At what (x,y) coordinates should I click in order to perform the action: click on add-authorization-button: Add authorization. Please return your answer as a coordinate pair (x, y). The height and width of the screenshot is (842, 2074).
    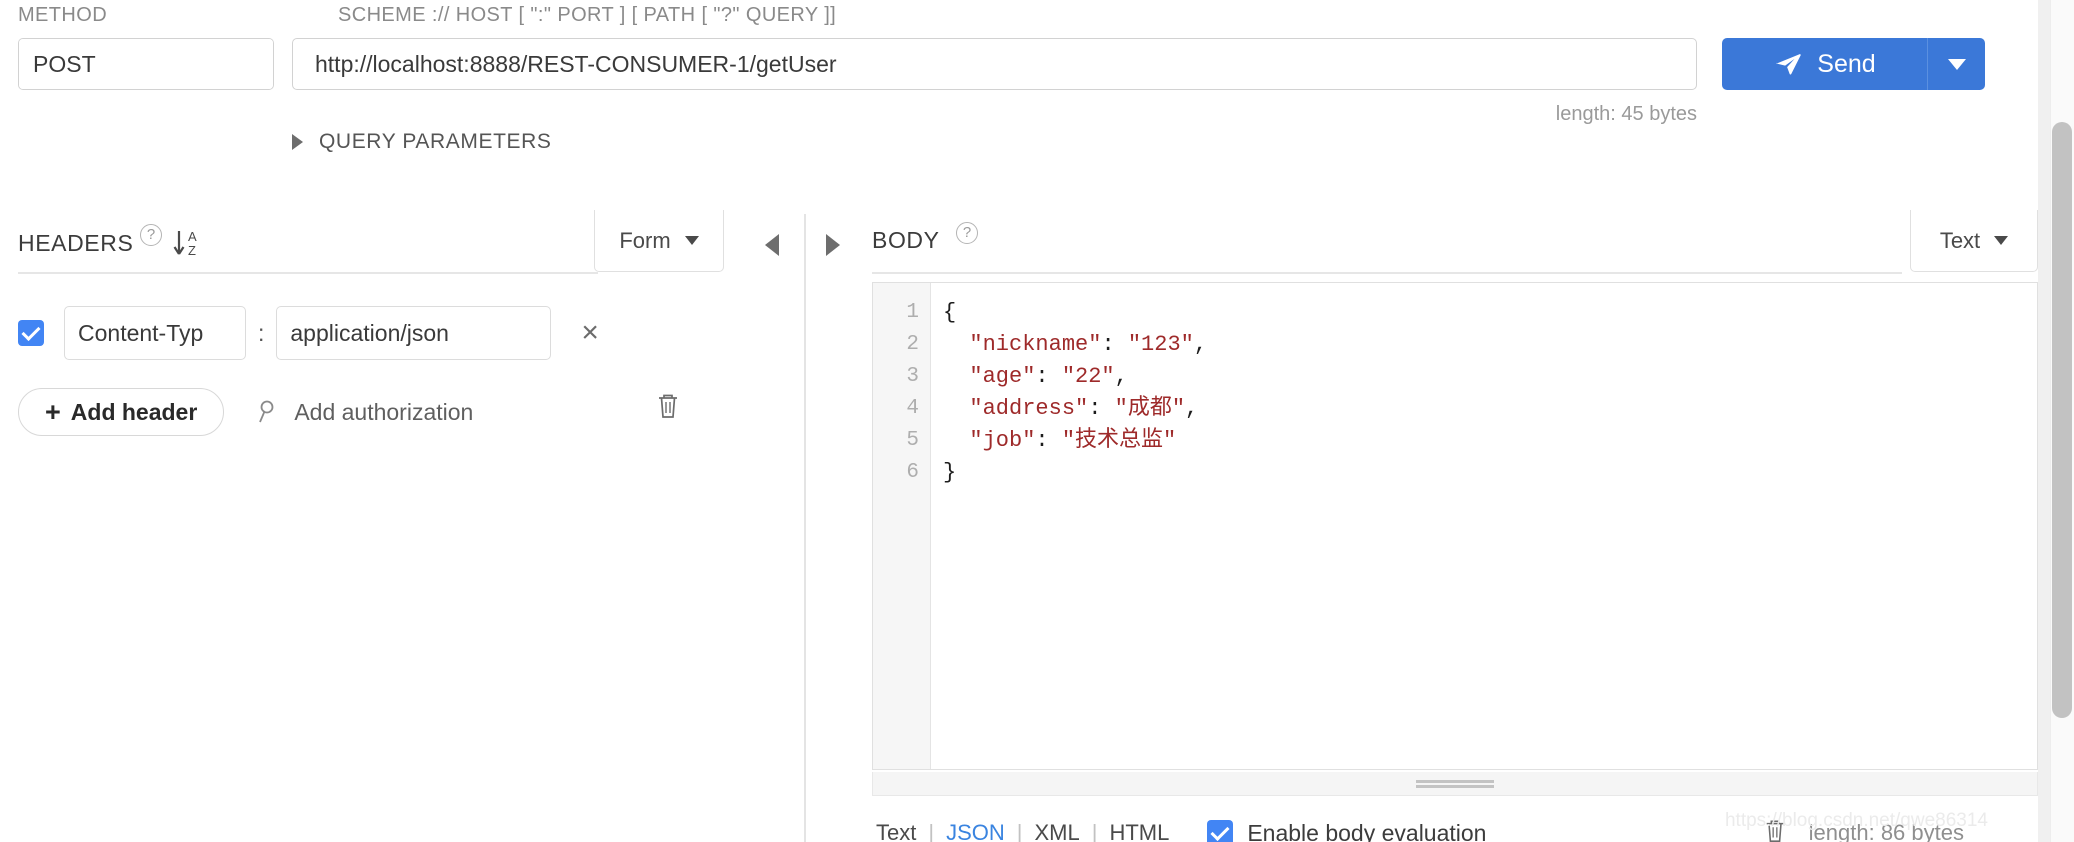
    Looking at the image, I should click on (365, 412).